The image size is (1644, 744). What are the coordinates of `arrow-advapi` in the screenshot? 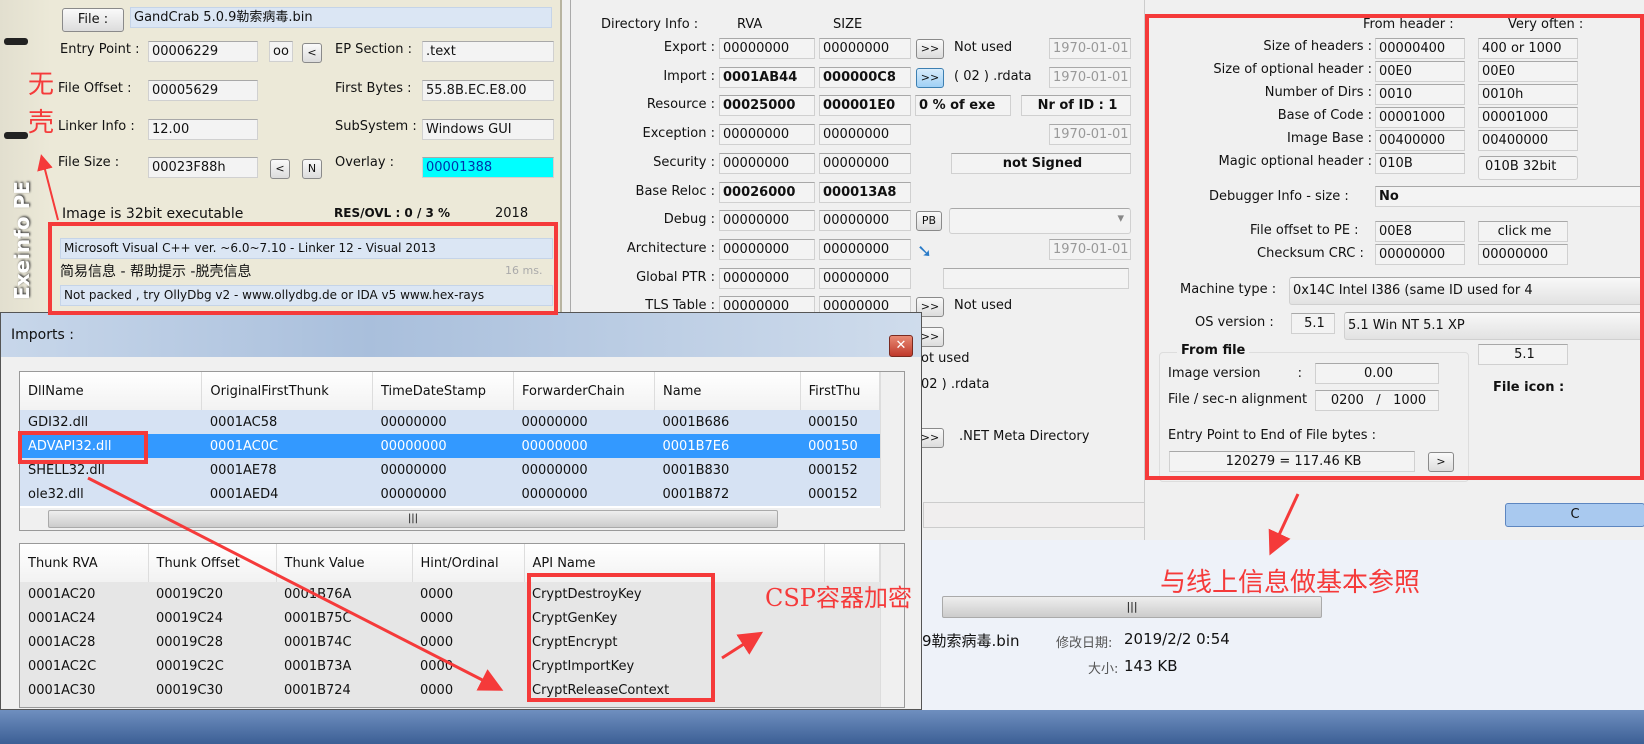 It's located at (295, 583).